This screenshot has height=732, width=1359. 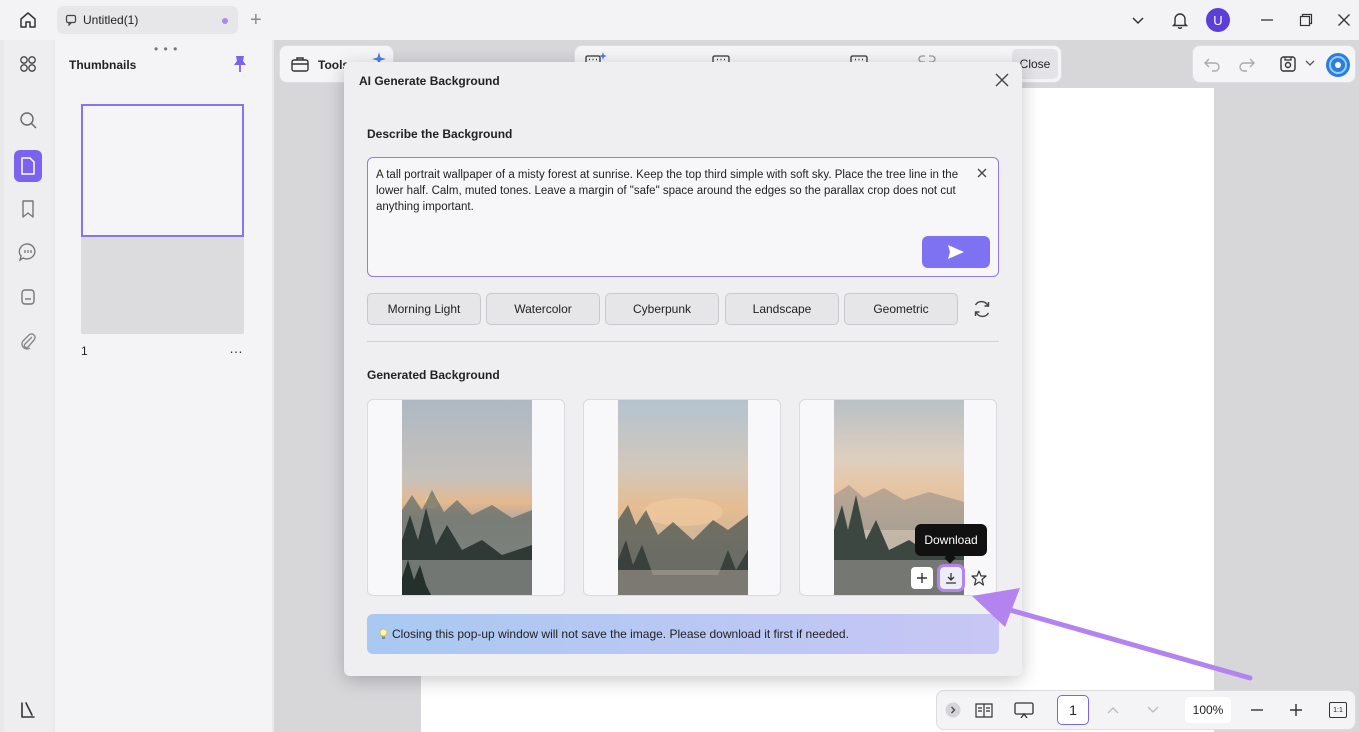 I want to click on chevron-down-icon, so click(x=1138, y=20).